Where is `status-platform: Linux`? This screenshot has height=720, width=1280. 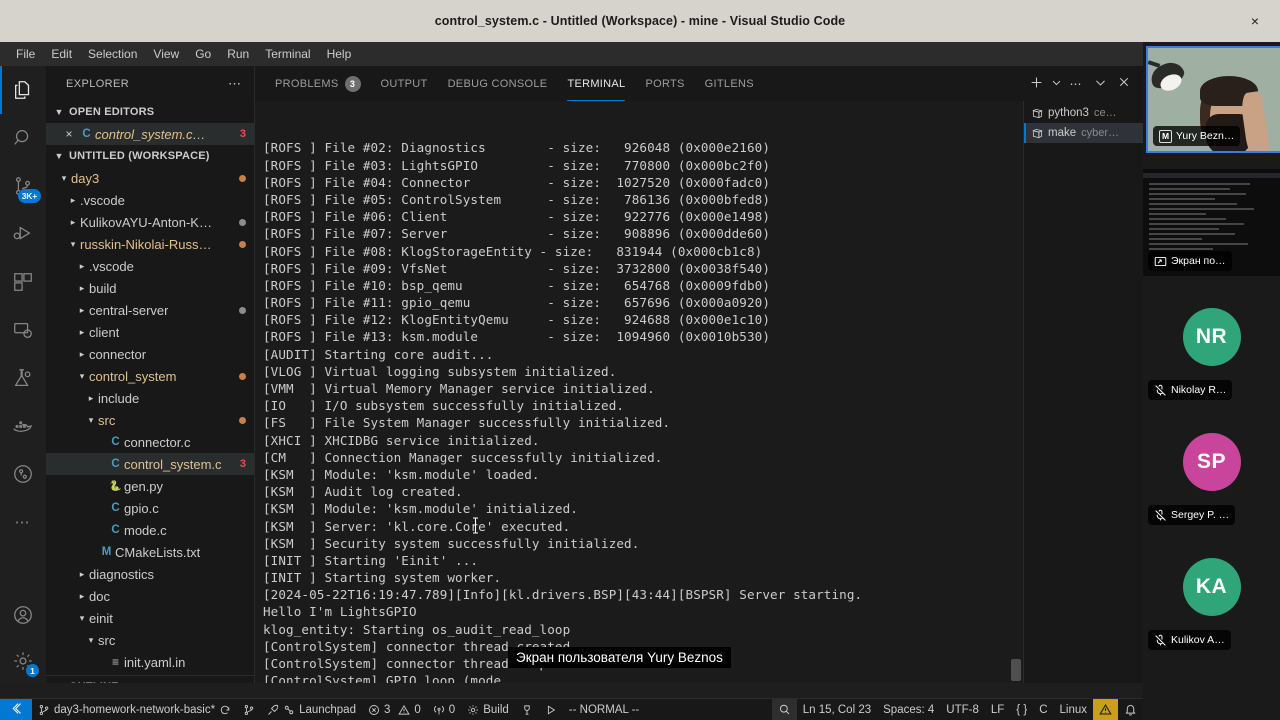 status-platform: Linux is located at coordinates (1074, 709).